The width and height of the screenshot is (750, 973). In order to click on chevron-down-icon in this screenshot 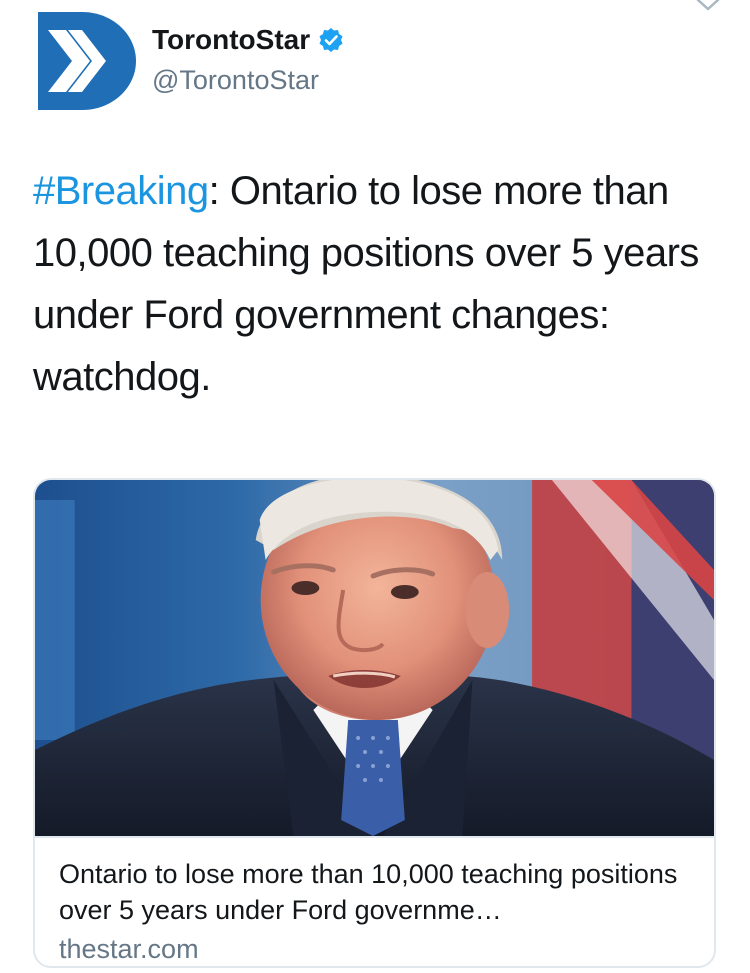, I will do `click(708, 7)`.